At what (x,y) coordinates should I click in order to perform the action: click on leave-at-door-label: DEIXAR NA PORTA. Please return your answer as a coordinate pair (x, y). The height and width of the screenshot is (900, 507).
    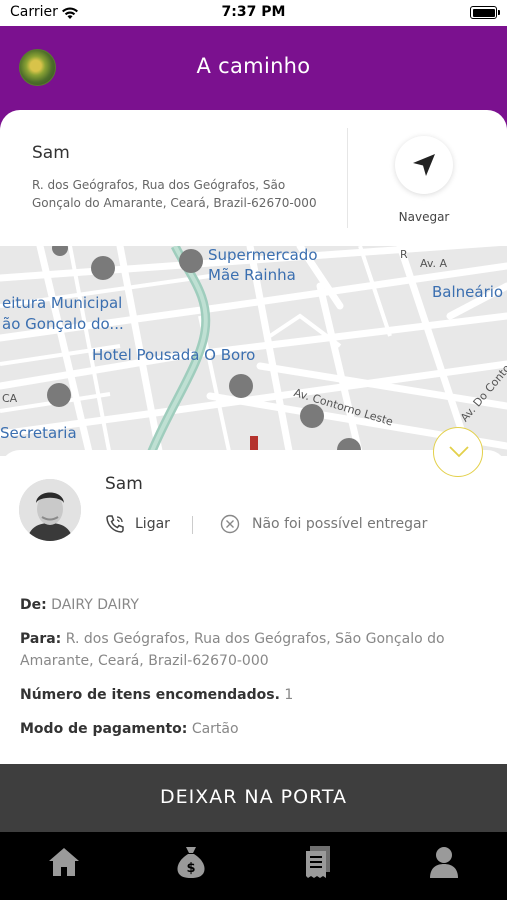
    Looking at the image, I should click on (253, 797).